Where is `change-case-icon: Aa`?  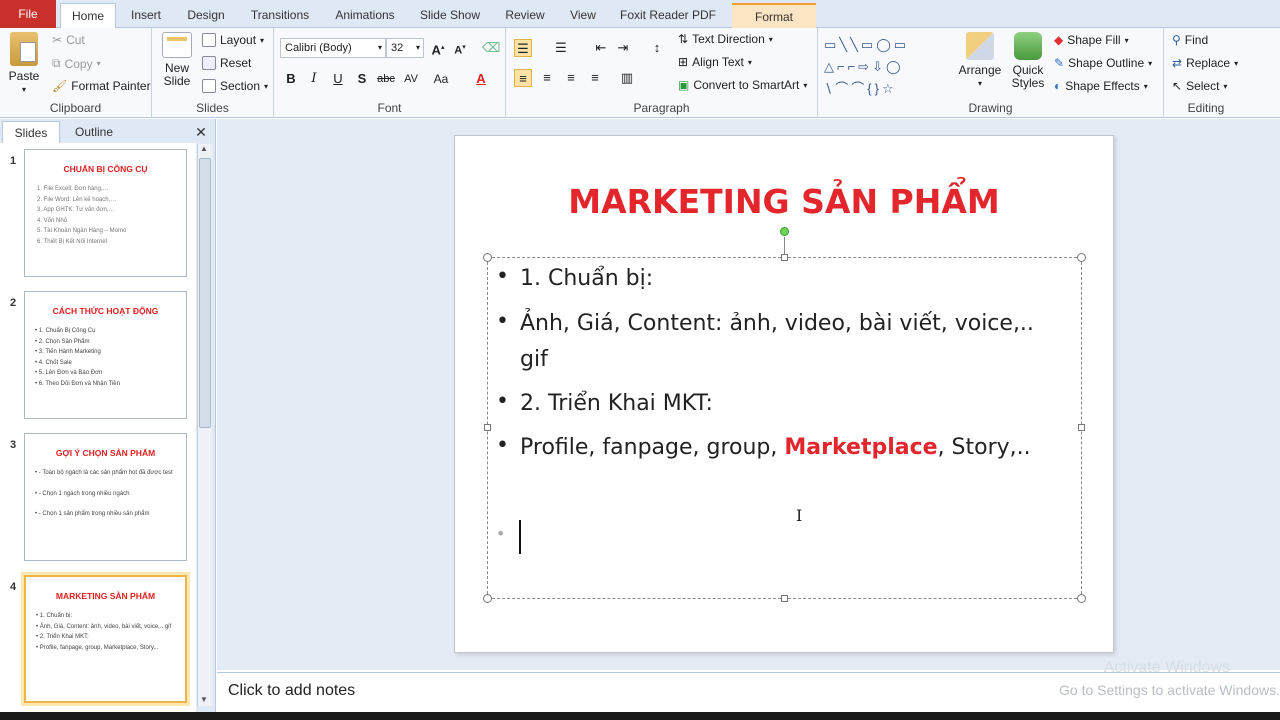
change-case-icon: Aa is located at coordinates (441, 79).